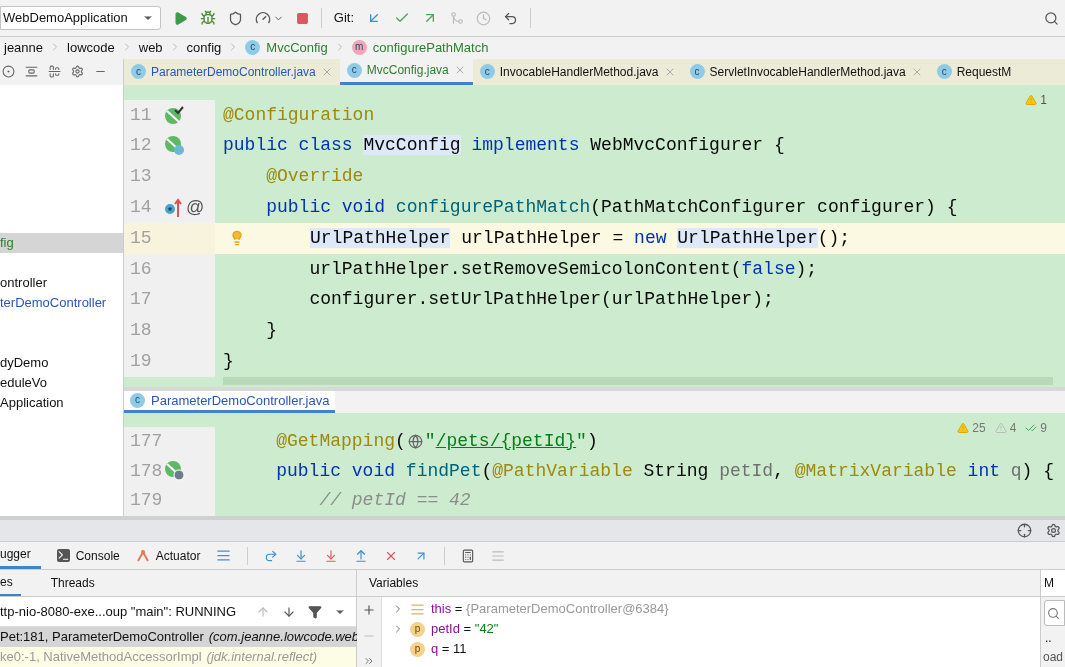 Image resolution: width=1065 pixels, height=667 pixels. Describe the element at coordinates (611, 207) in the screenshot. I see `code-line: public void configurePathMatch(PathMatchConfigurer configurer) {` at that location.